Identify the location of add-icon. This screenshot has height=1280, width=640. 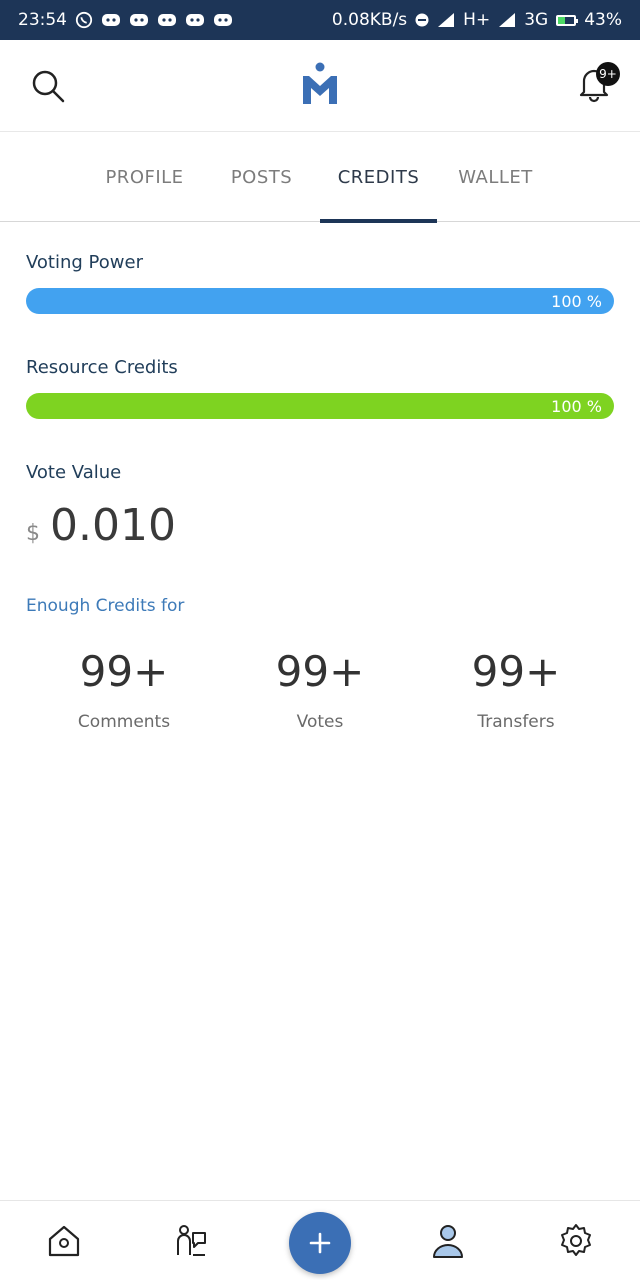
(320, 1243).